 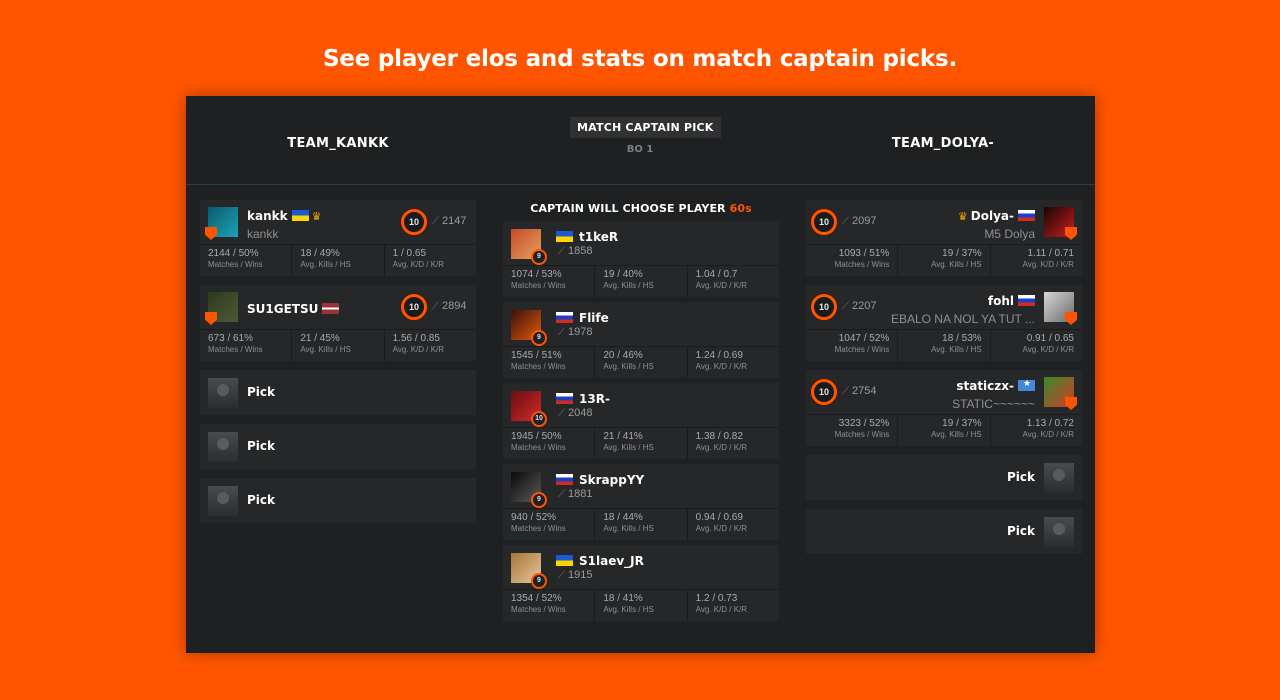 What do you see at coordinates (859, 391) in the screenshot?
I see `player-elo: ⟋ 2754` at bounding box center [859, 391].